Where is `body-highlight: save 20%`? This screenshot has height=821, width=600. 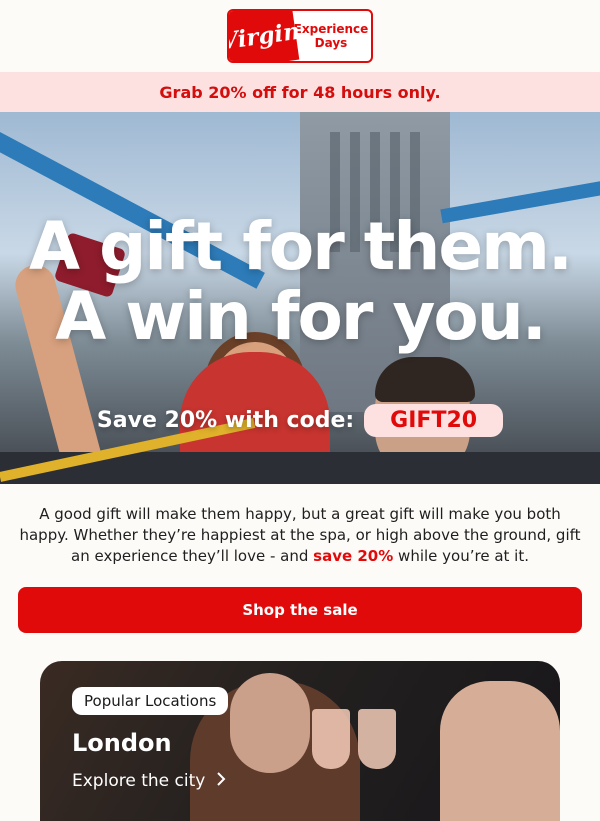
body-highlight: save 20% is located at coordinates (353, 556).